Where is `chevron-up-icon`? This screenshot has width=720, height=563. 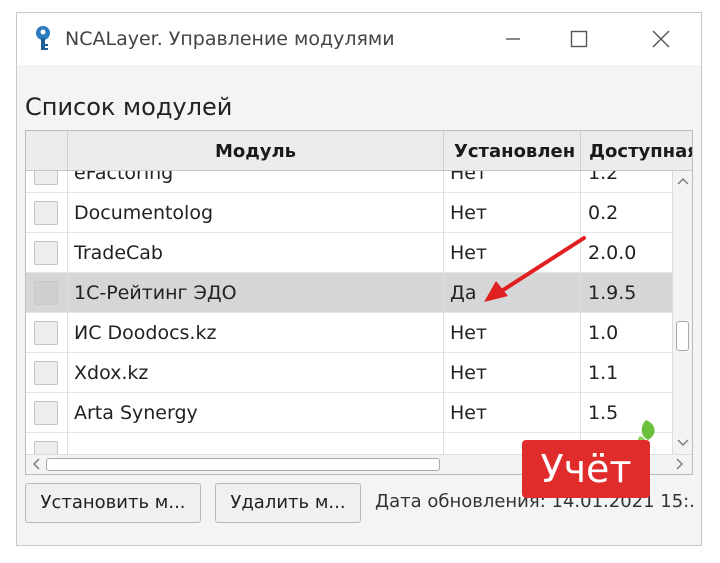 chevron-up-icon is located at coordinates (683, 181).